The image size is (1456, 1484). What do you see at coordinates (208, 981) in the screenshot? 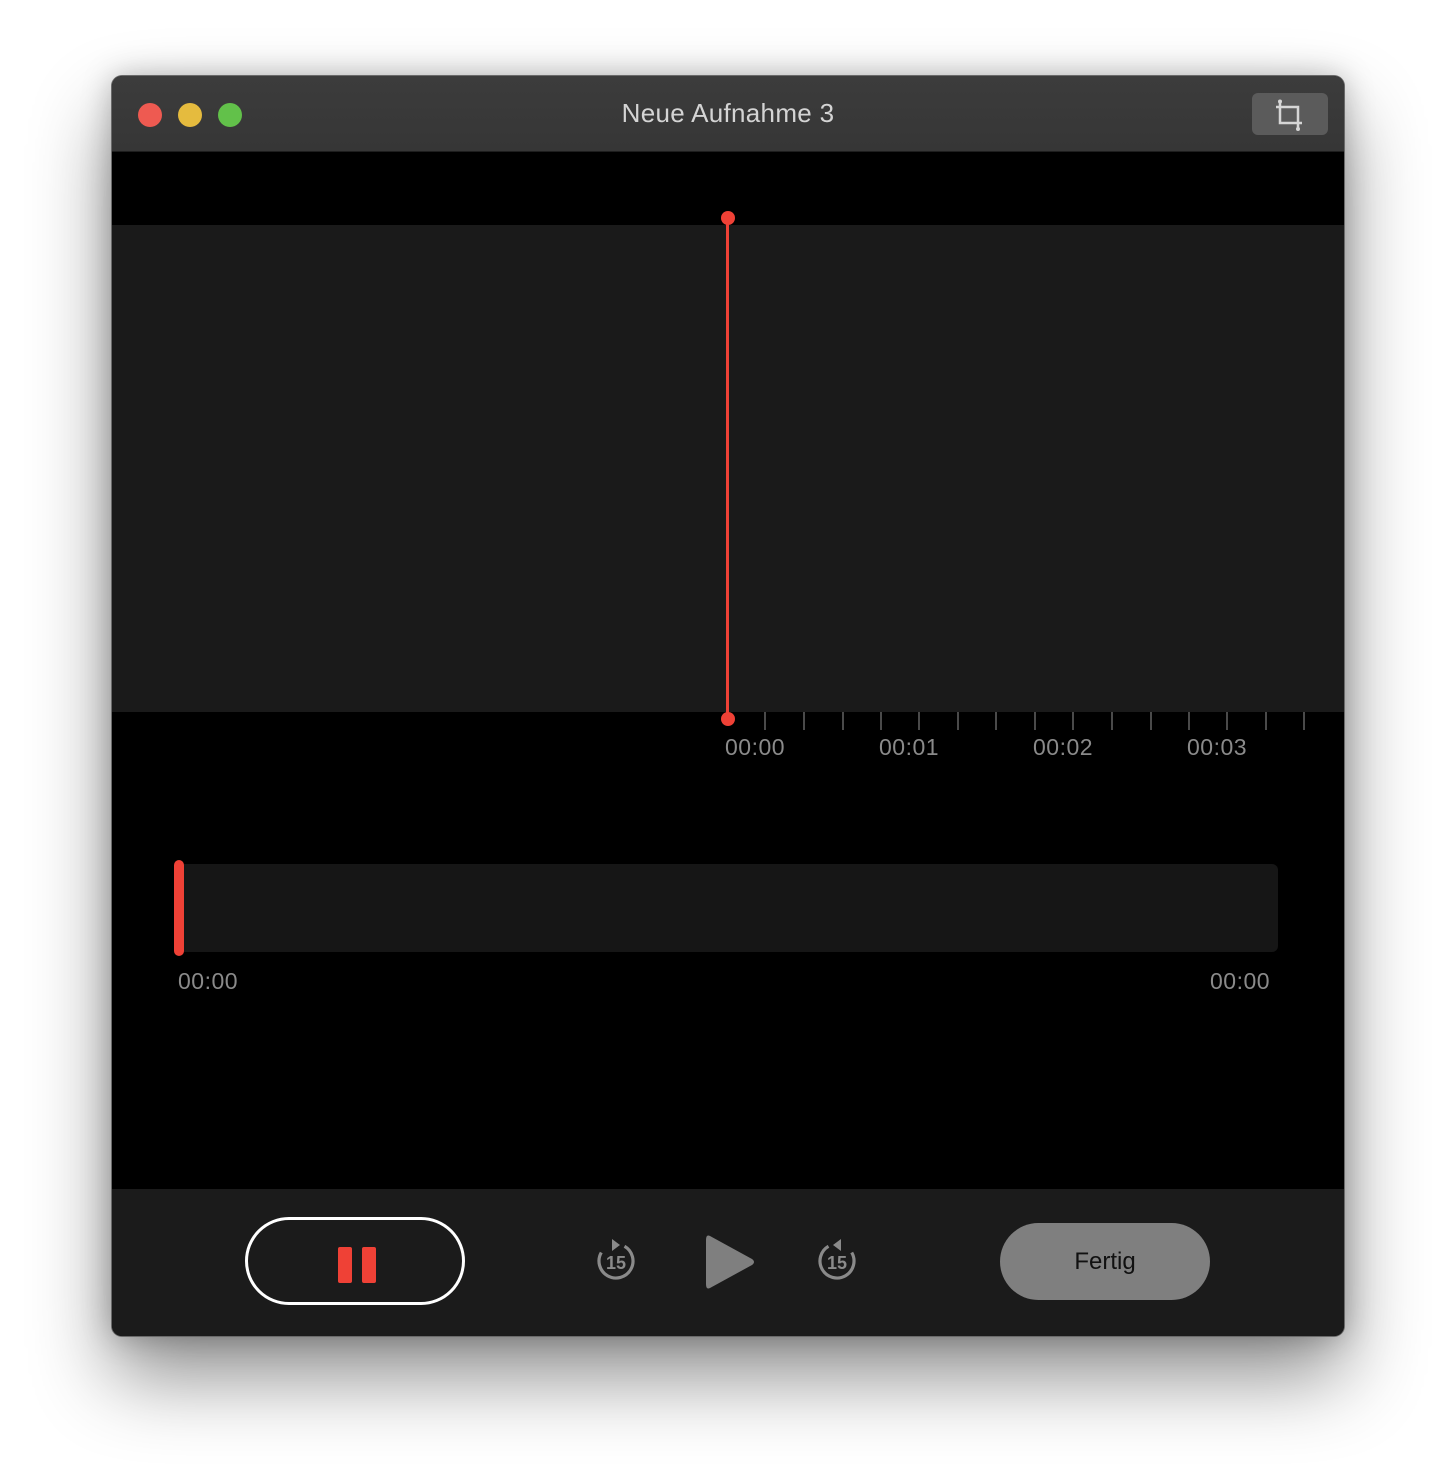
I see `overview-start-time: 00:00` at bounding box center [208, 981].